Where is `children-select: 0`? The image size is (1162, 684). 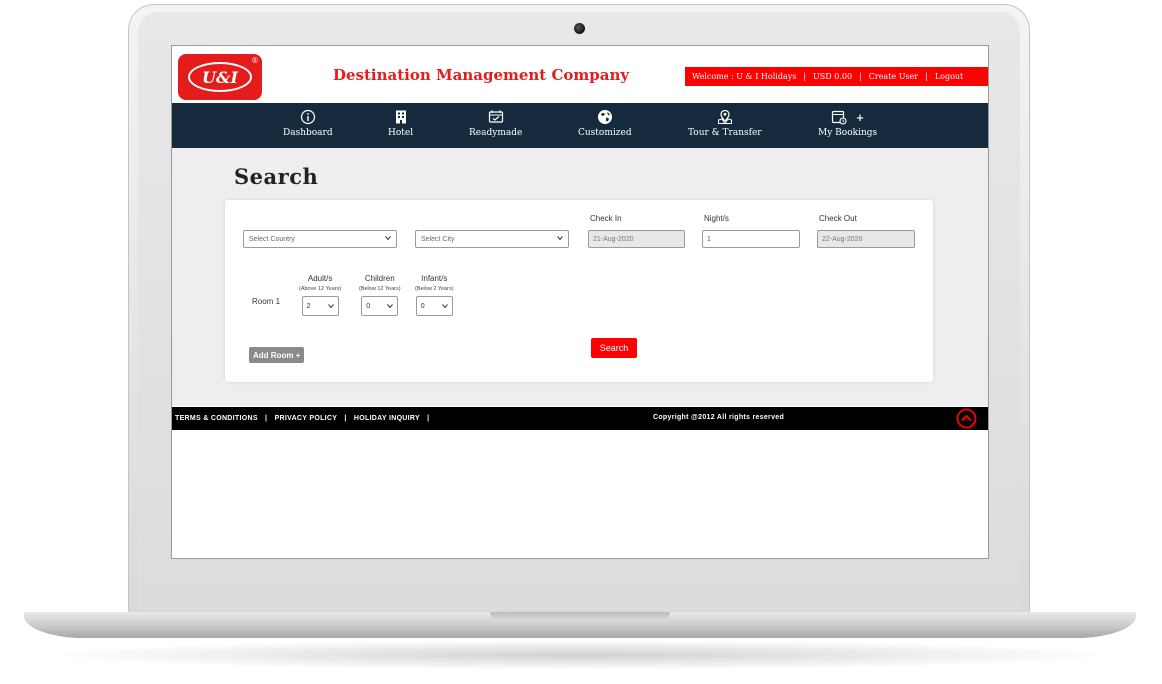 children-select: 0 is located at coordinates (380, 306).